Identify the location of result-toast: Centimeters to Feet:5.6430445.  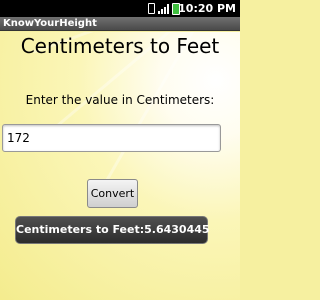
(112, 230).